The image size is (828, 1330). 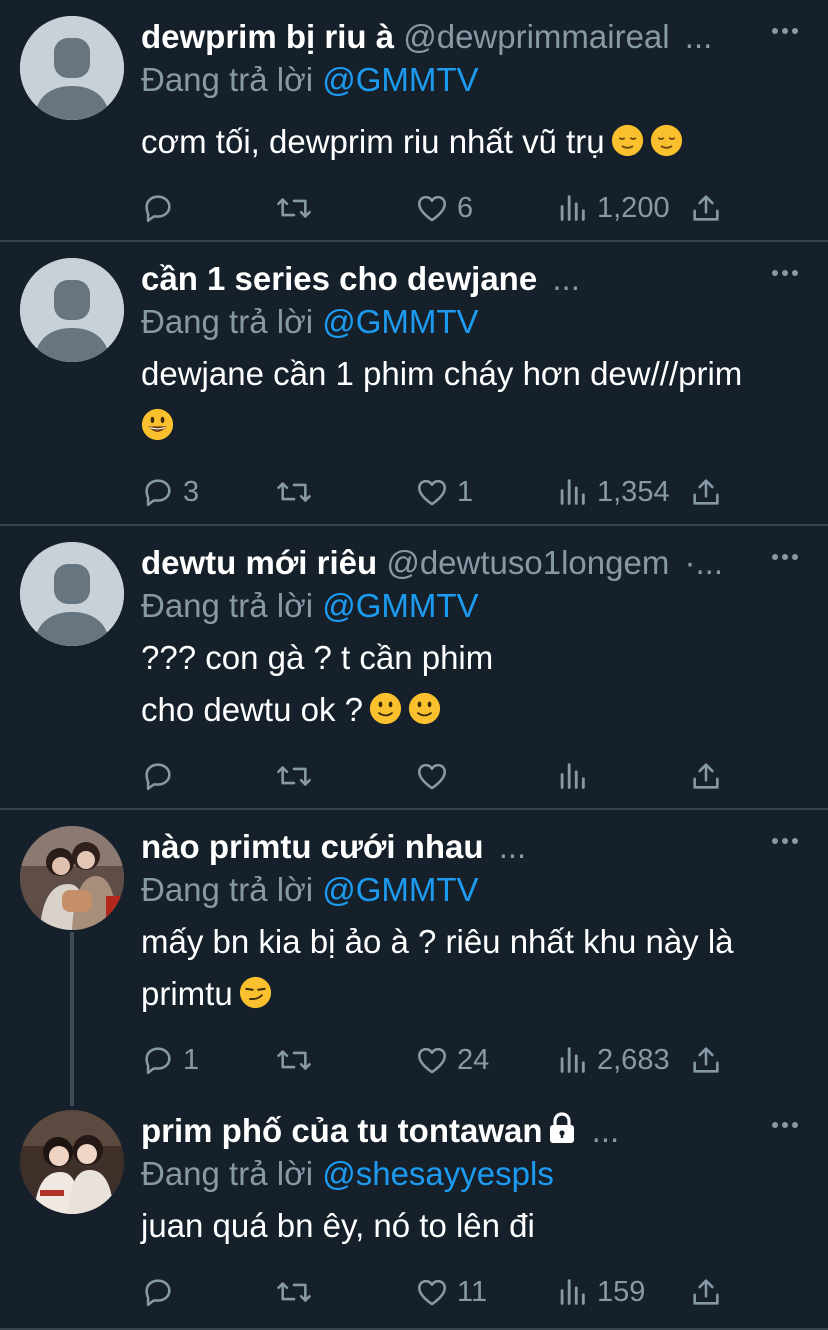 What do you see at coordinates (252, 709) in the screenshot?
I see `tweet-text-line: cho dewtu ok ?` at bounding box center [252, 709].